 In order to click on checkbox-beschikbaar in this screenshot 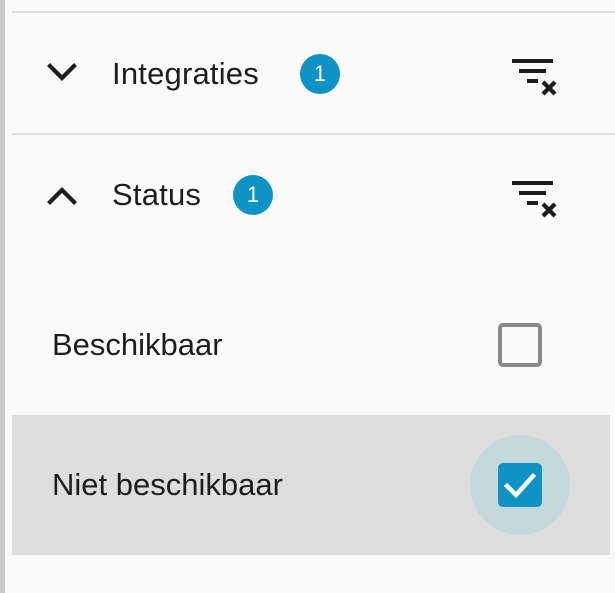, I will do `click(520, 345)`.